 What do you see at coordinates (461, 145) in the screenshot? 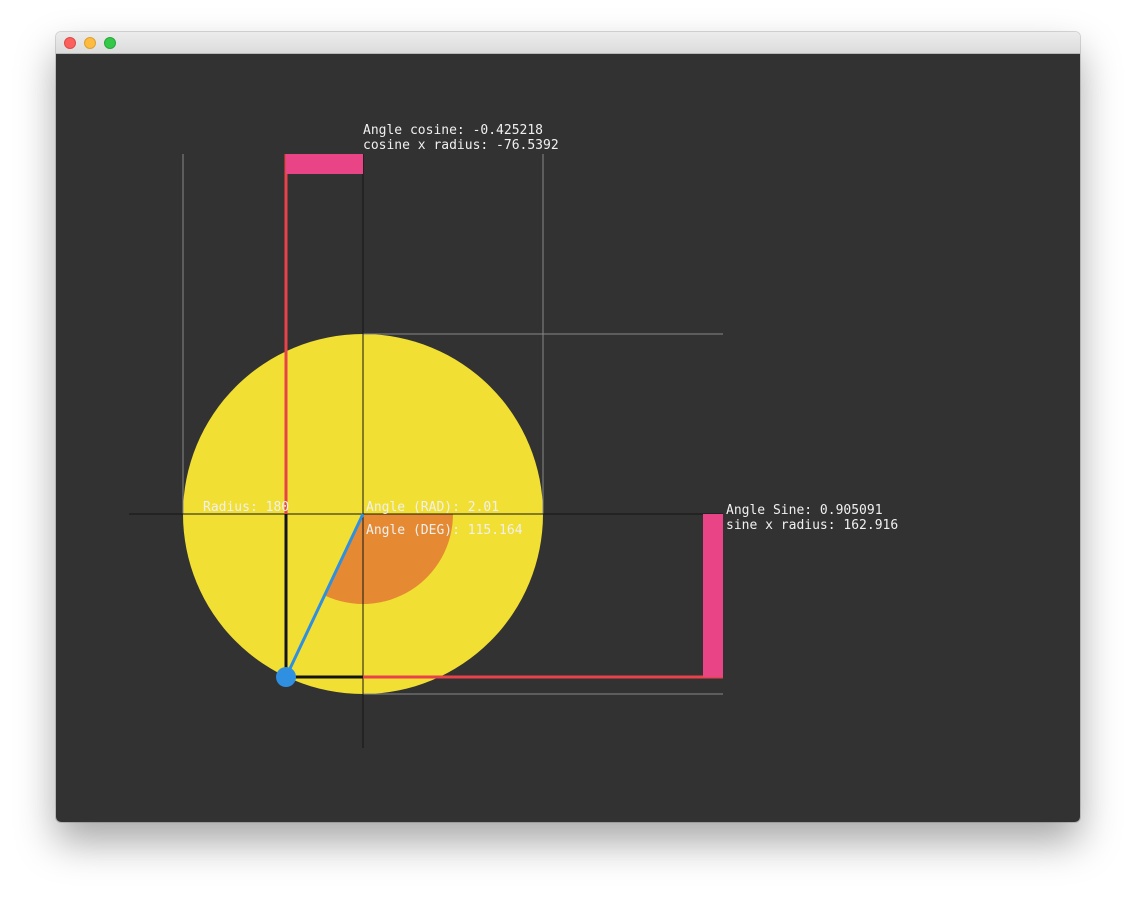
I see `cosine-radius-label: cosine x radius: -76.5392` at bounding box center [461, 145].